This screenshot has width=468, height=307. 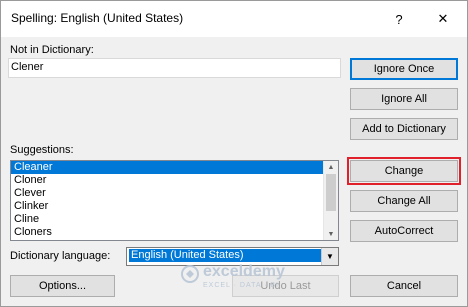 What do you see at coordinates (404, 171) in the screenshot?
I see `change-button: Change` at bounding box center [404, 171].